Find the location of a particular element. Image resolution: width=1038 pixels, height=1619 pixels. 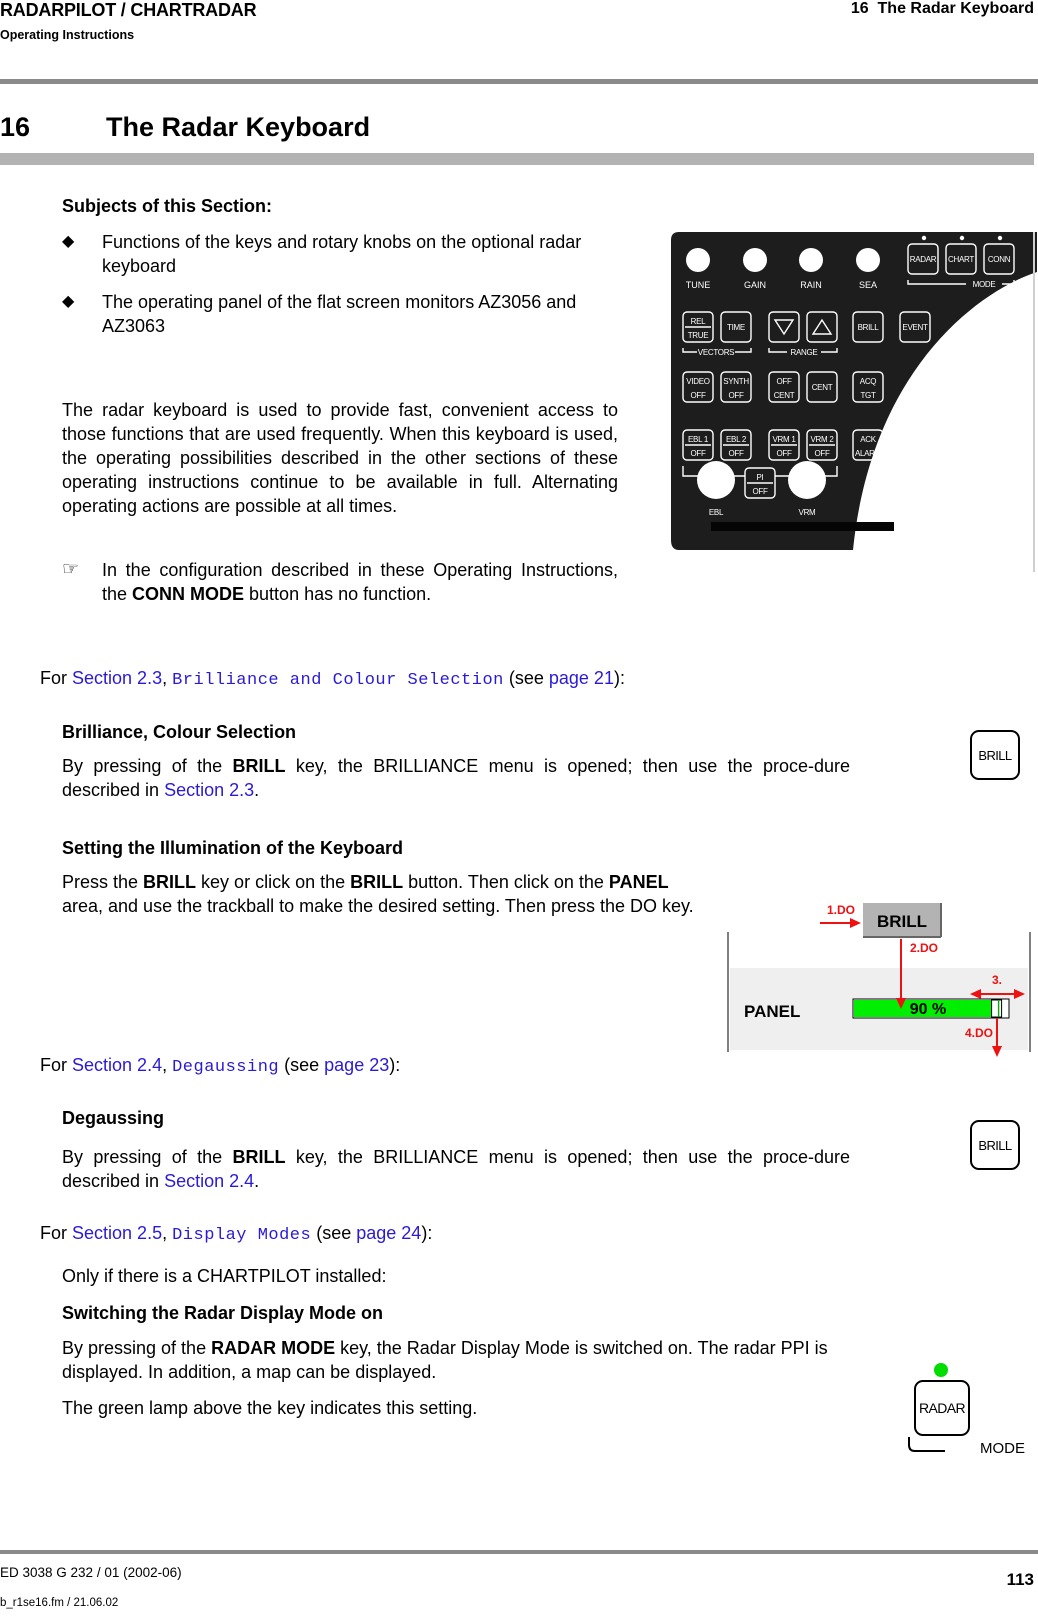

label-vrm2: VRM 2 is located at coordinates (823, 439).